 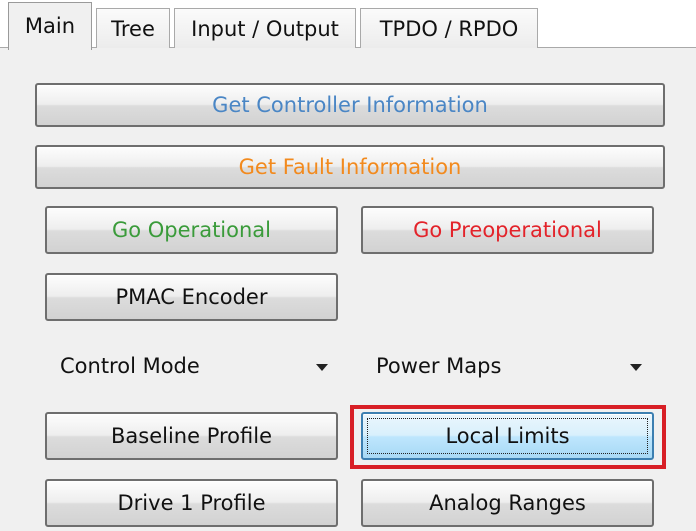 I want to click on analog-ranges-label: Analog Ranges, so click(x=507, y=503).